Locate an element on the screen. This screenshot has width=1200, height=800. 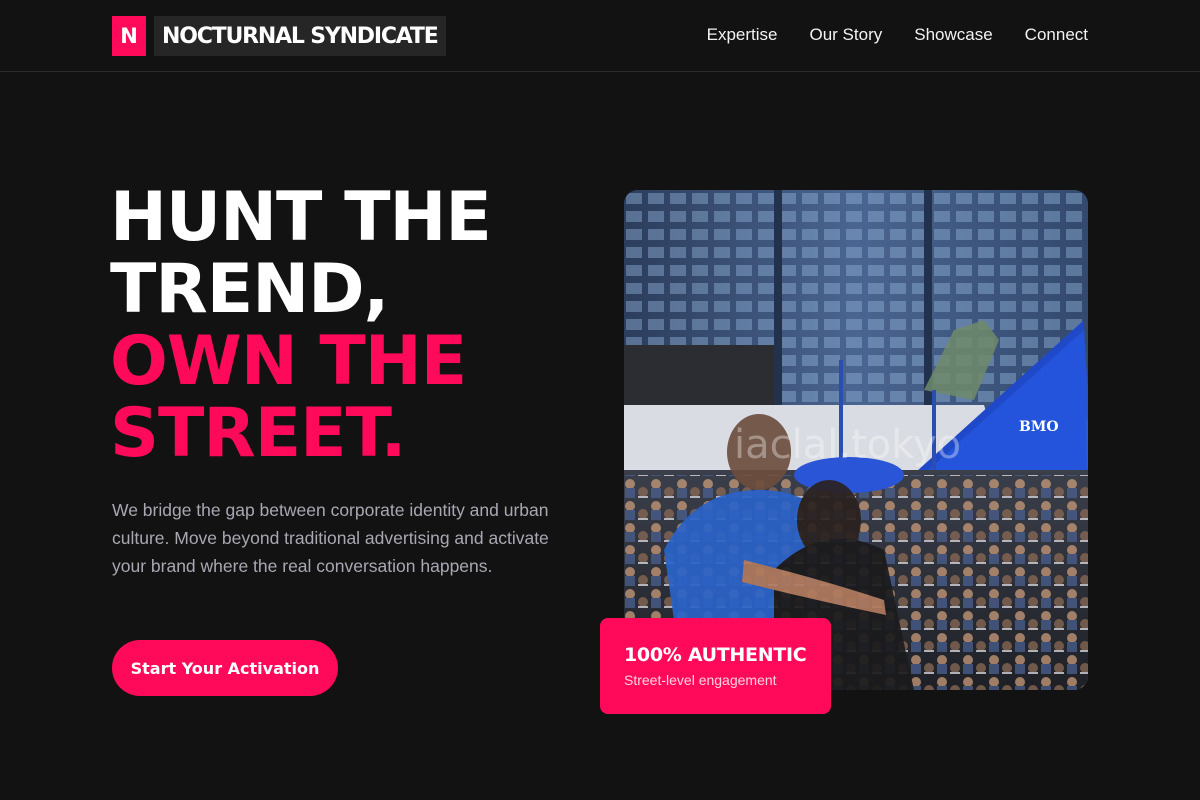
brand-mark: N is located at coordinates (129, 36).